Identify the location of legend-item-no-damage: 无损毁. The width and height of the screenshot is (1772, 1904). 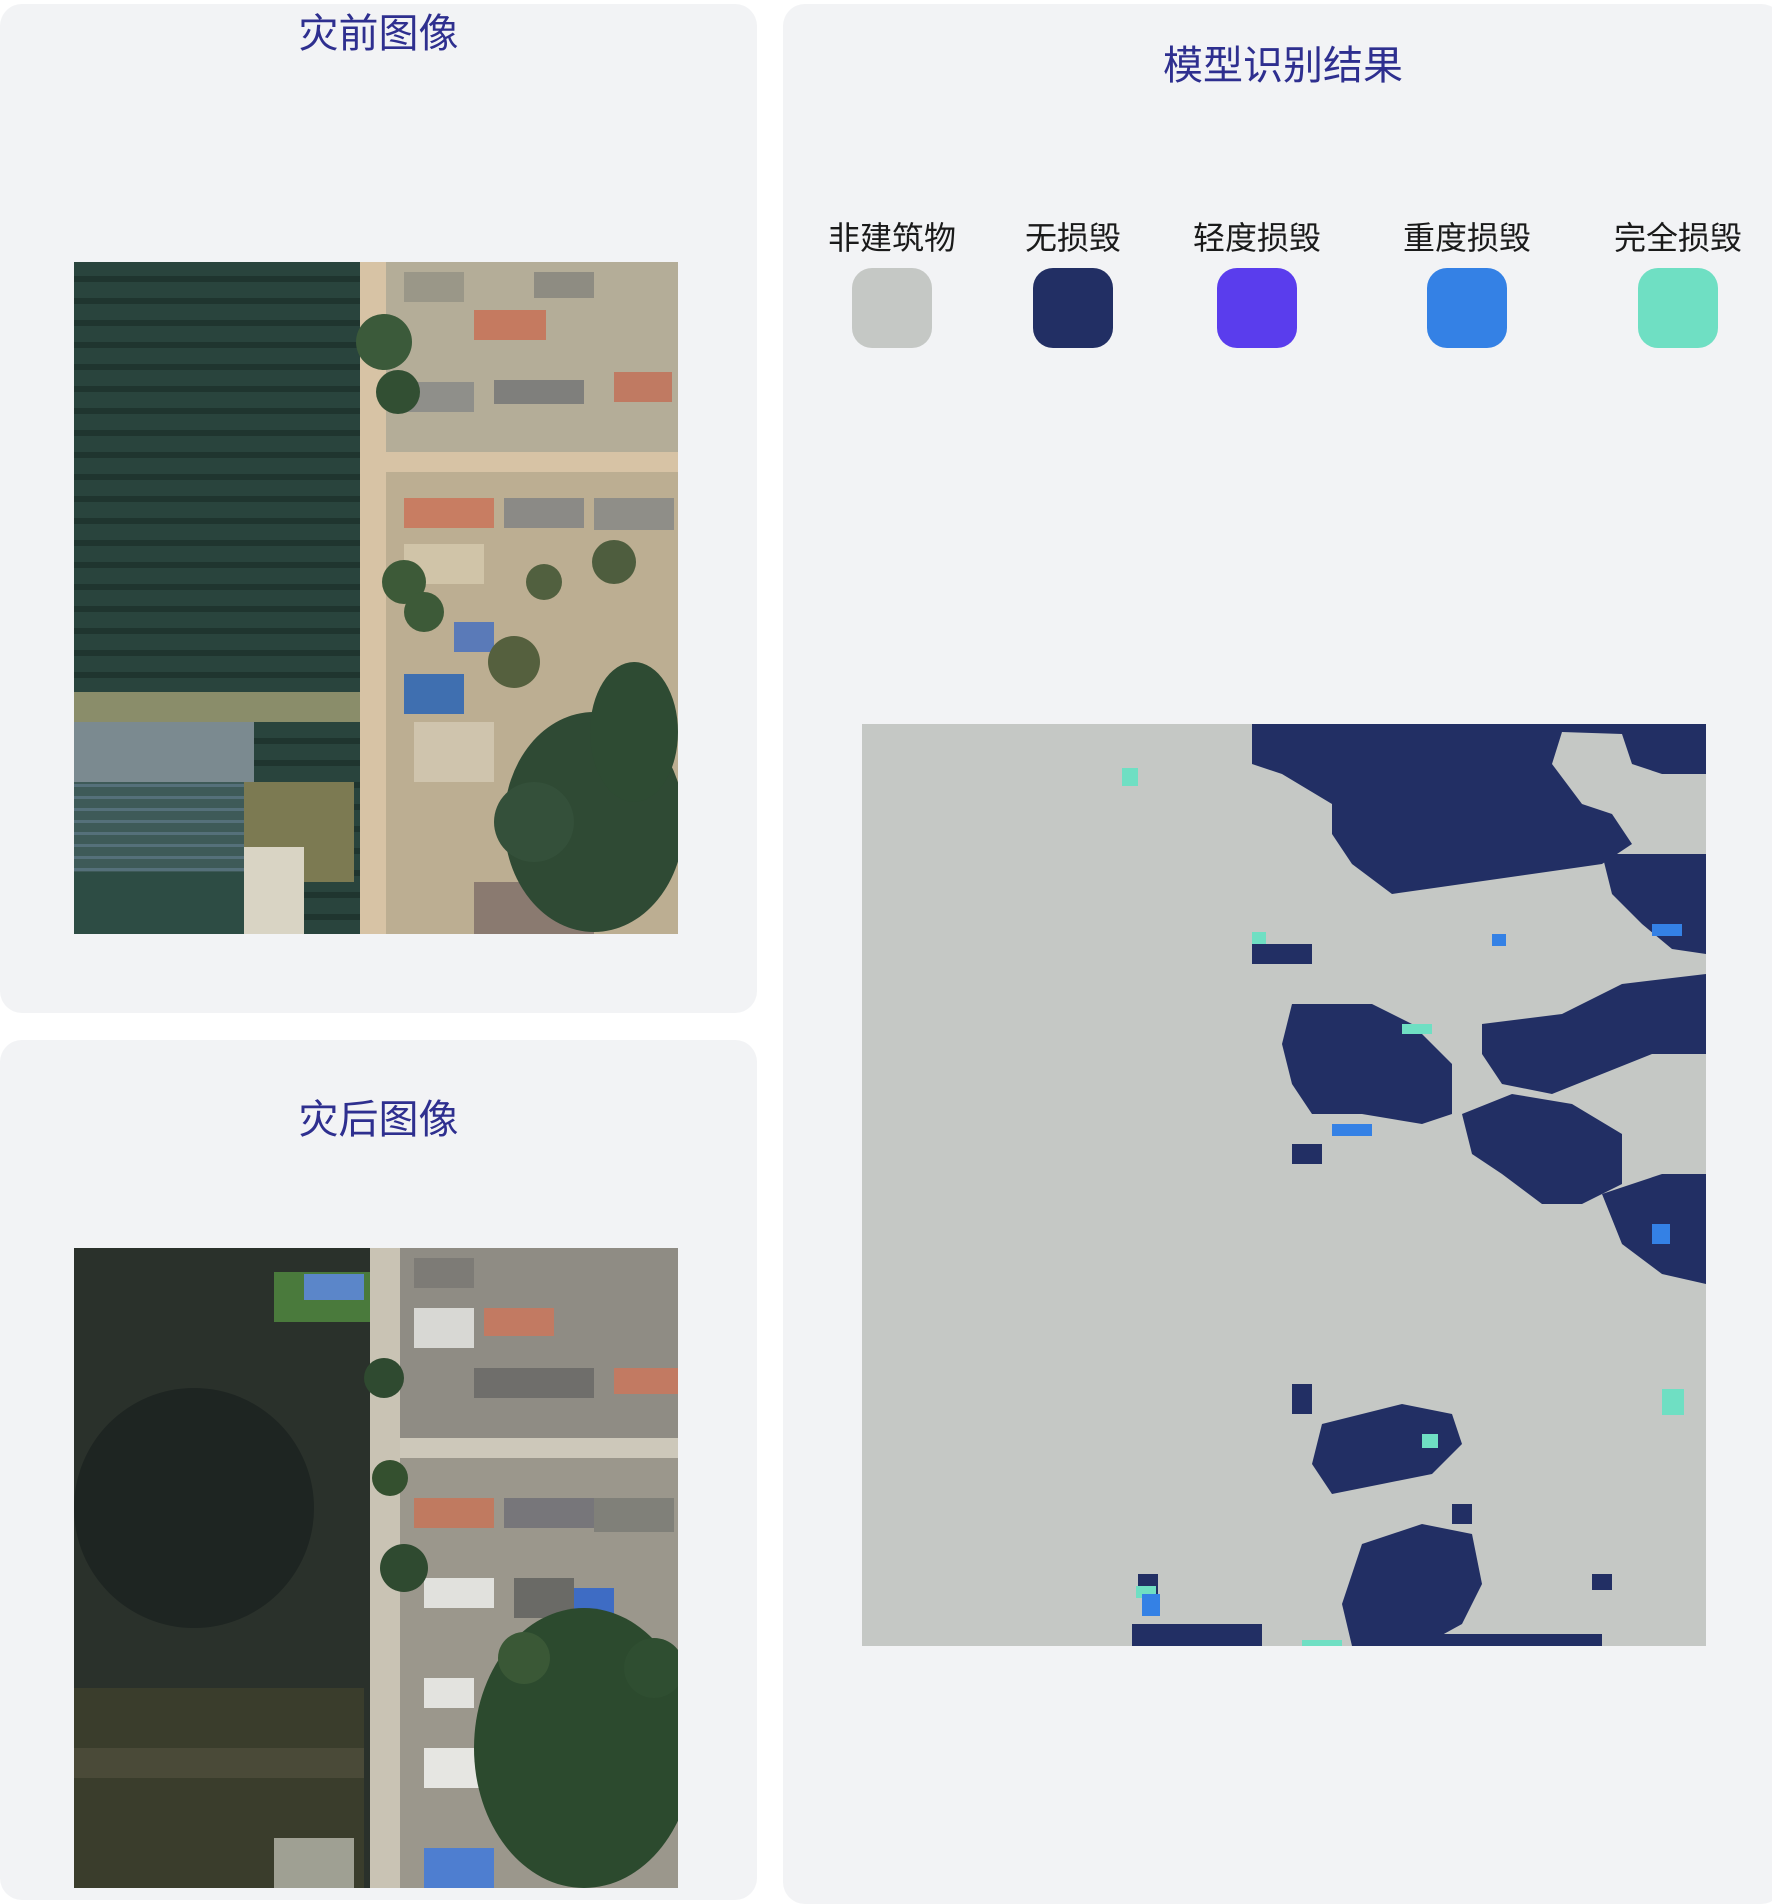
(1073, 283).